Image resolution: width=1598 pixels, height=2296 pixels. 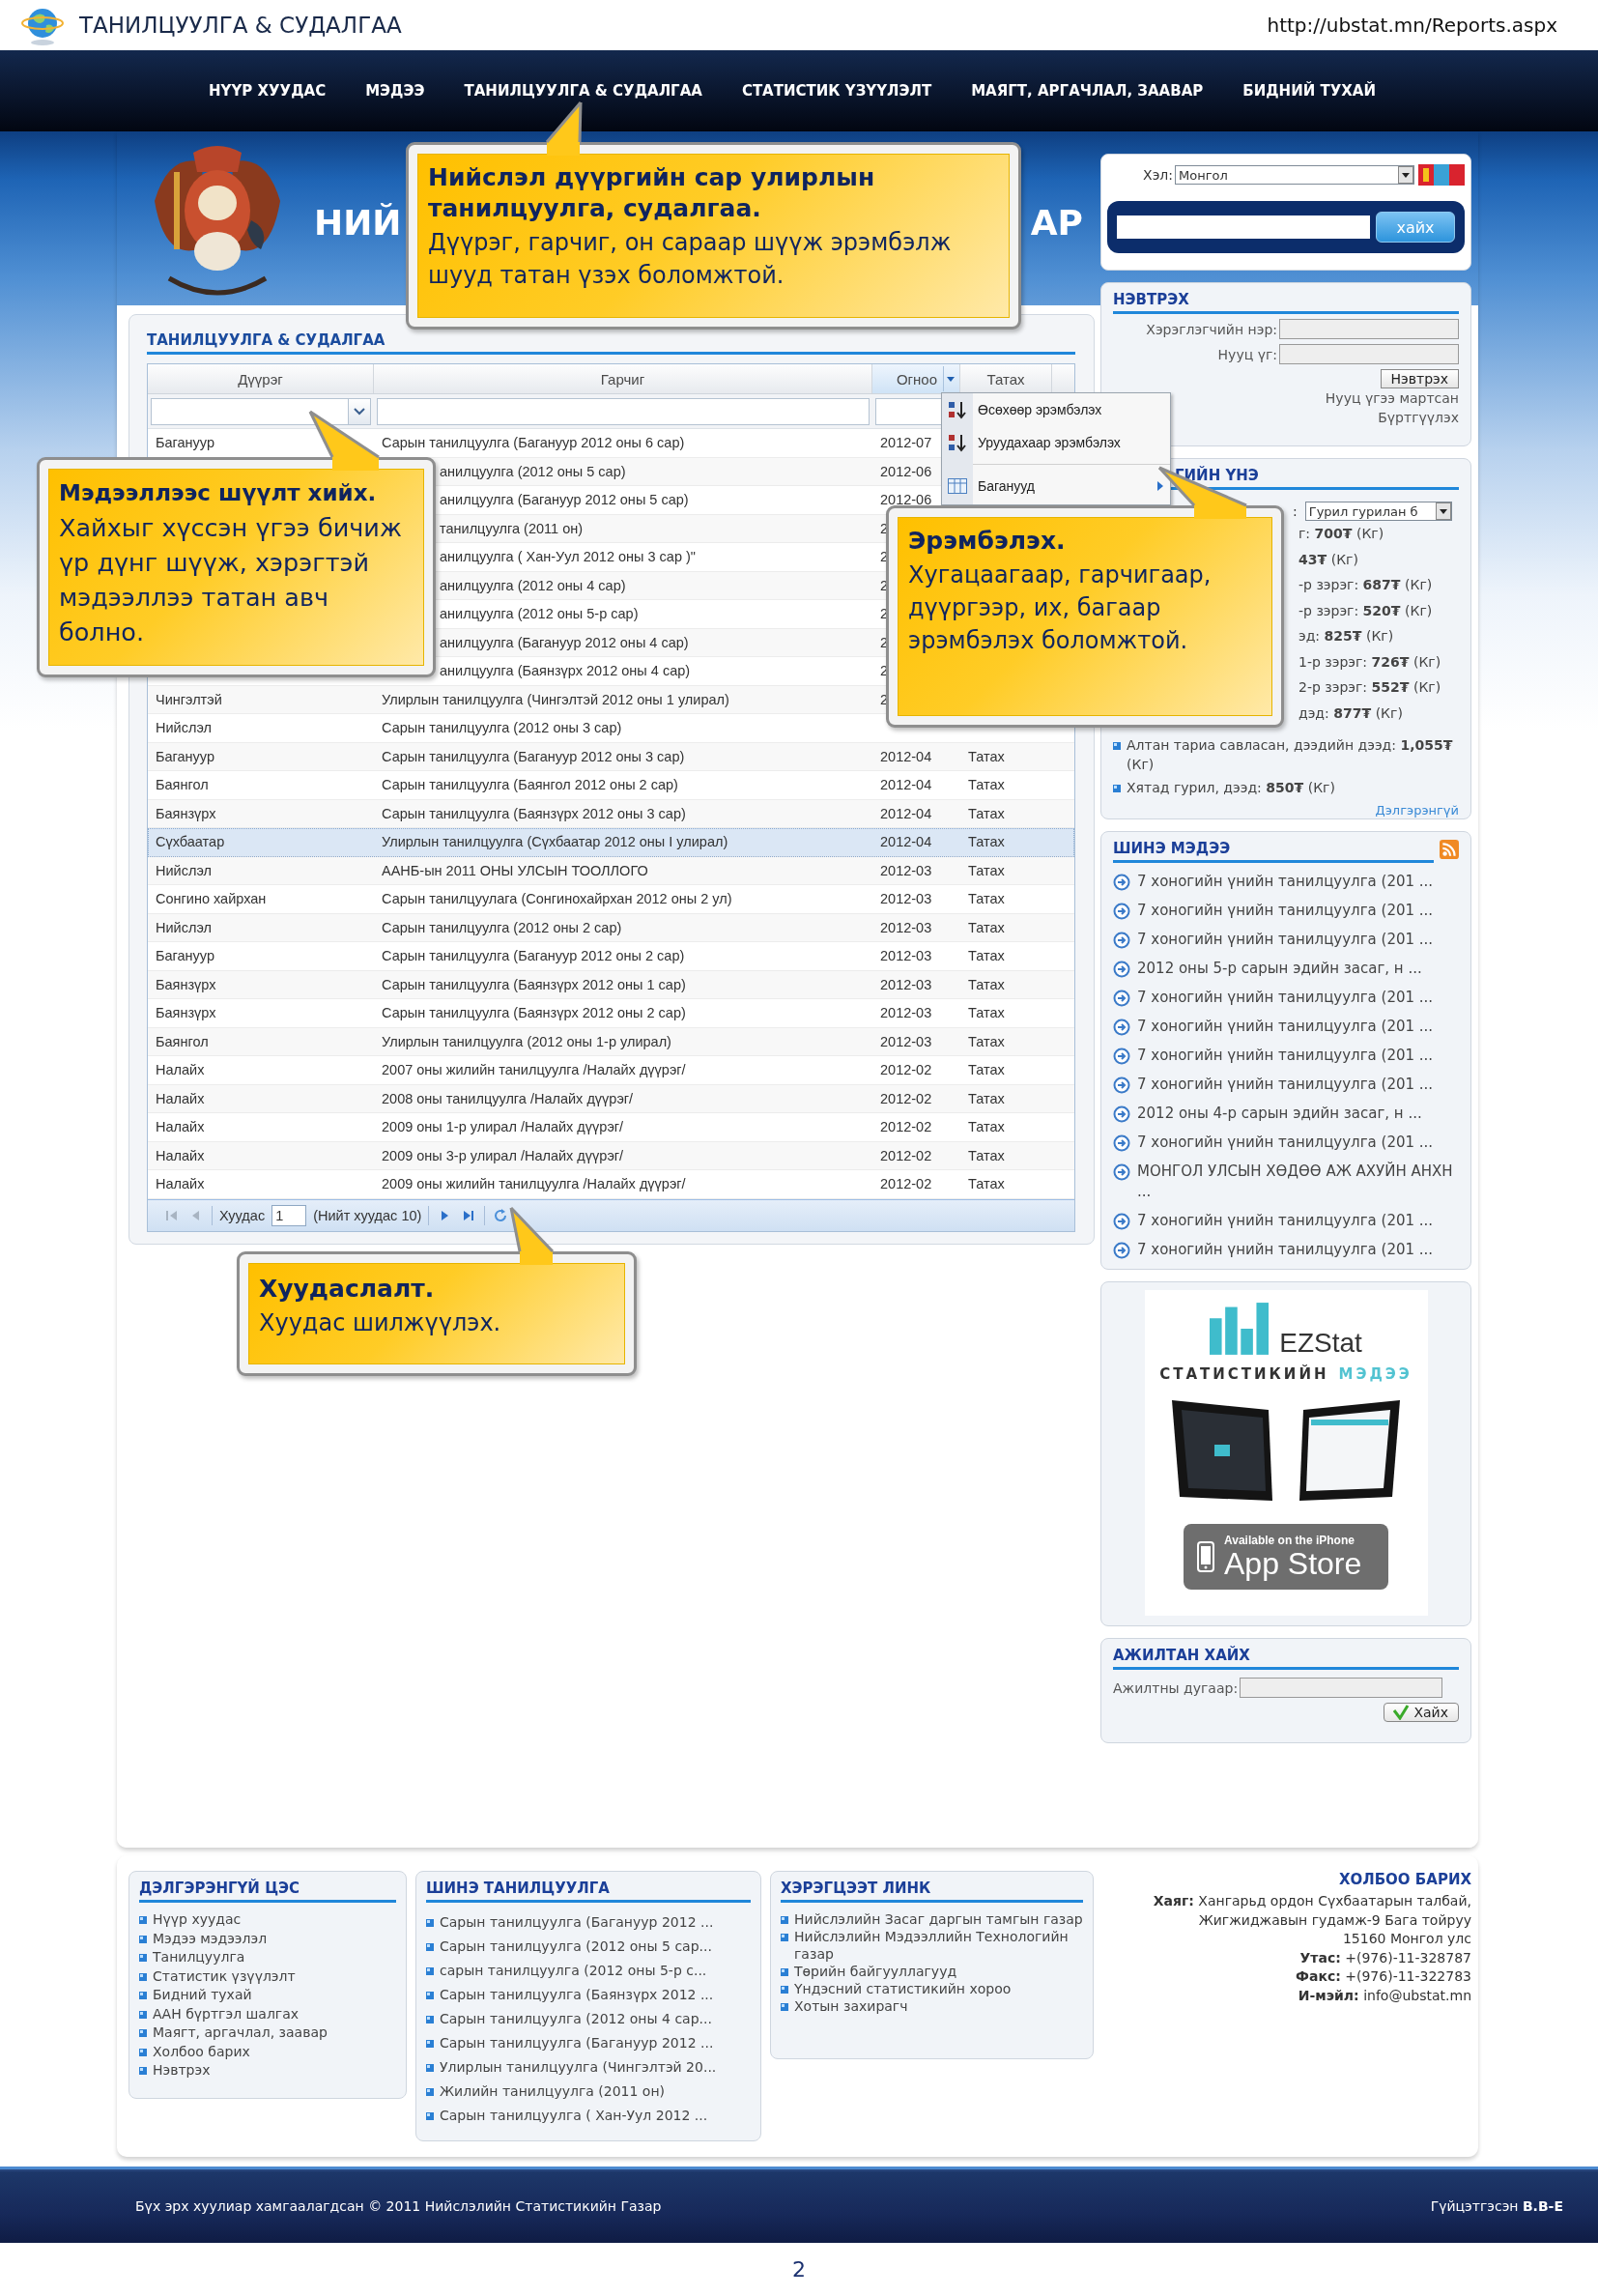 I want to click on footer-link: Нэвтрэх, so click(x=182, y=2071).